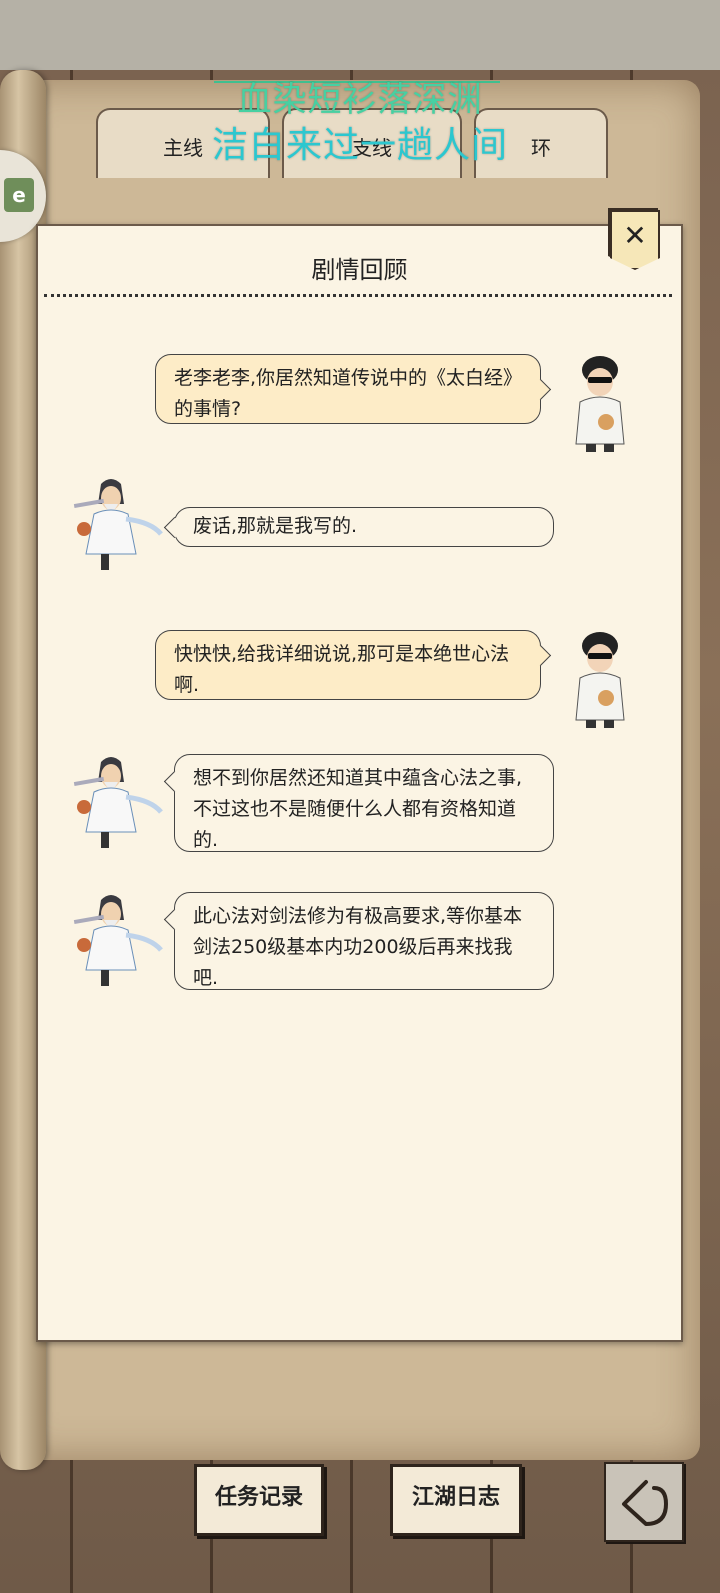 The height and width of the screenshot is (1593, 720). Describe the element at coordinates (358, 809) in the screenshot. I see `message-text: 想不到你居然还知道其中蕴含心法之事,不过这也不是随便什么人都有资格知道的.` at that location.